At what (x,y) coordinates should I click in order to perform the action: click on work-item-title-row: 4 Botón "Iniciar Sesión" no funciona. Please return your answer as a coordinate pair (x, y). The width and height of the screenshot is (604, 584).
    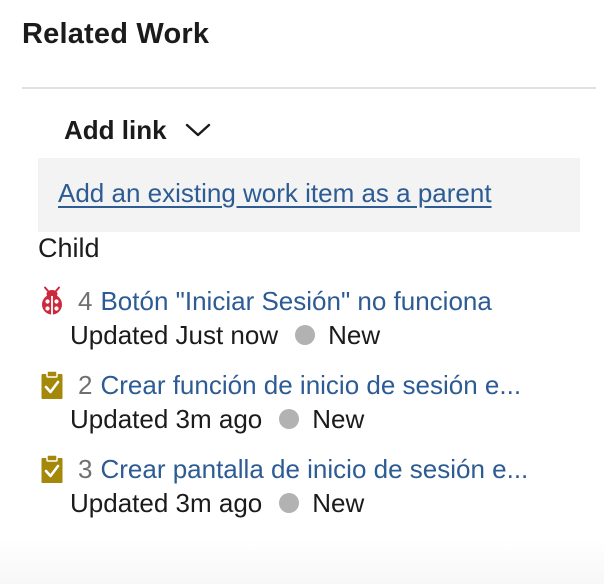
    Looking at the image, I should click on (327, 301).